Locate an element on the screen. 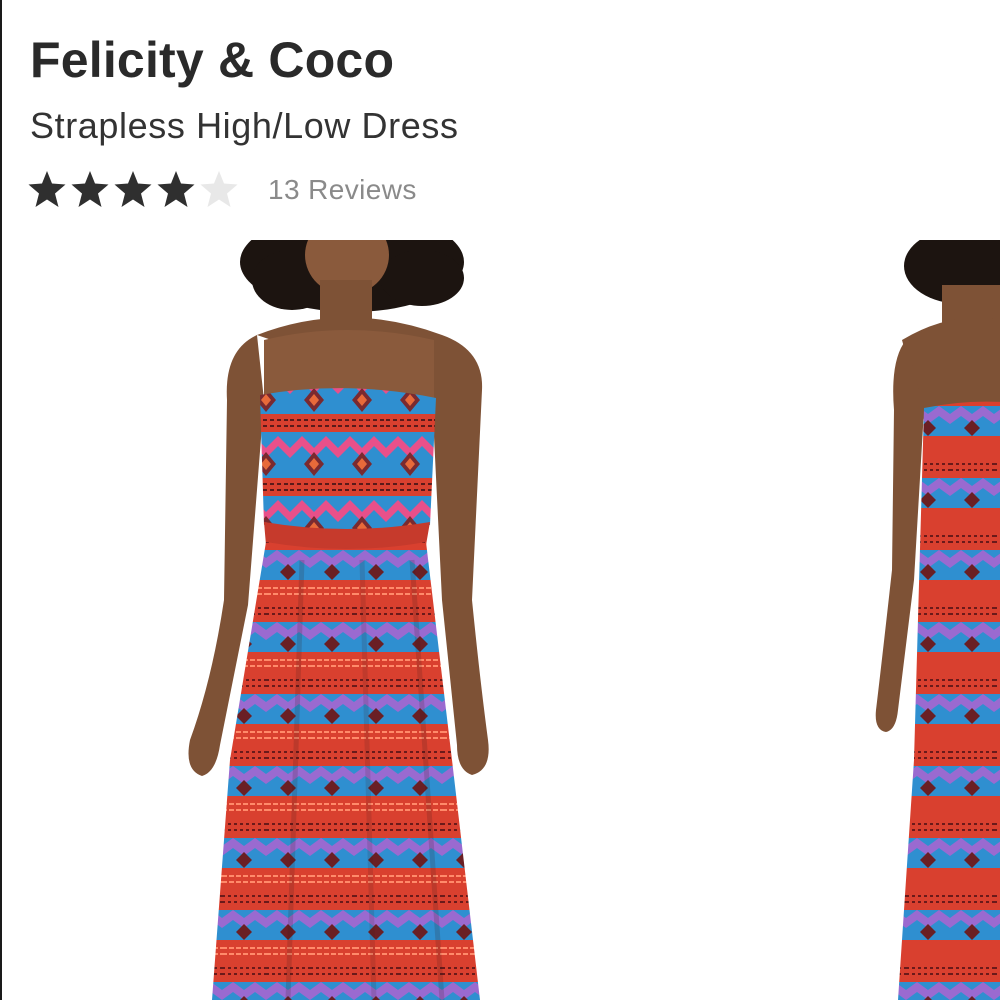  star-rating is located at coordinates (134, 190).